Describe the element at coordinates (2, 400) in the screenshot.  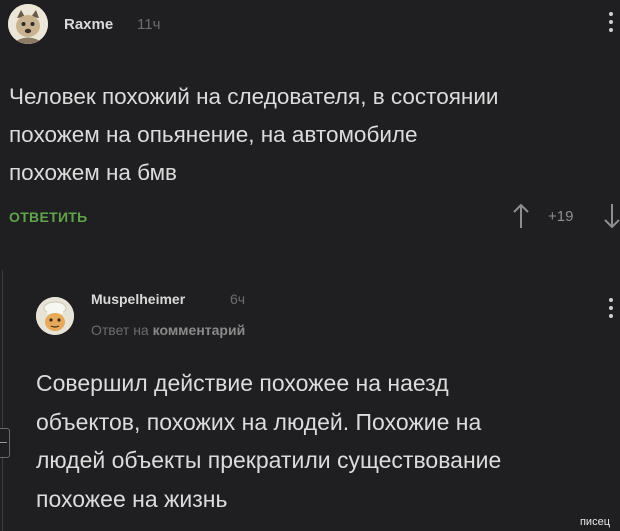
I see `thread-line` at that location.